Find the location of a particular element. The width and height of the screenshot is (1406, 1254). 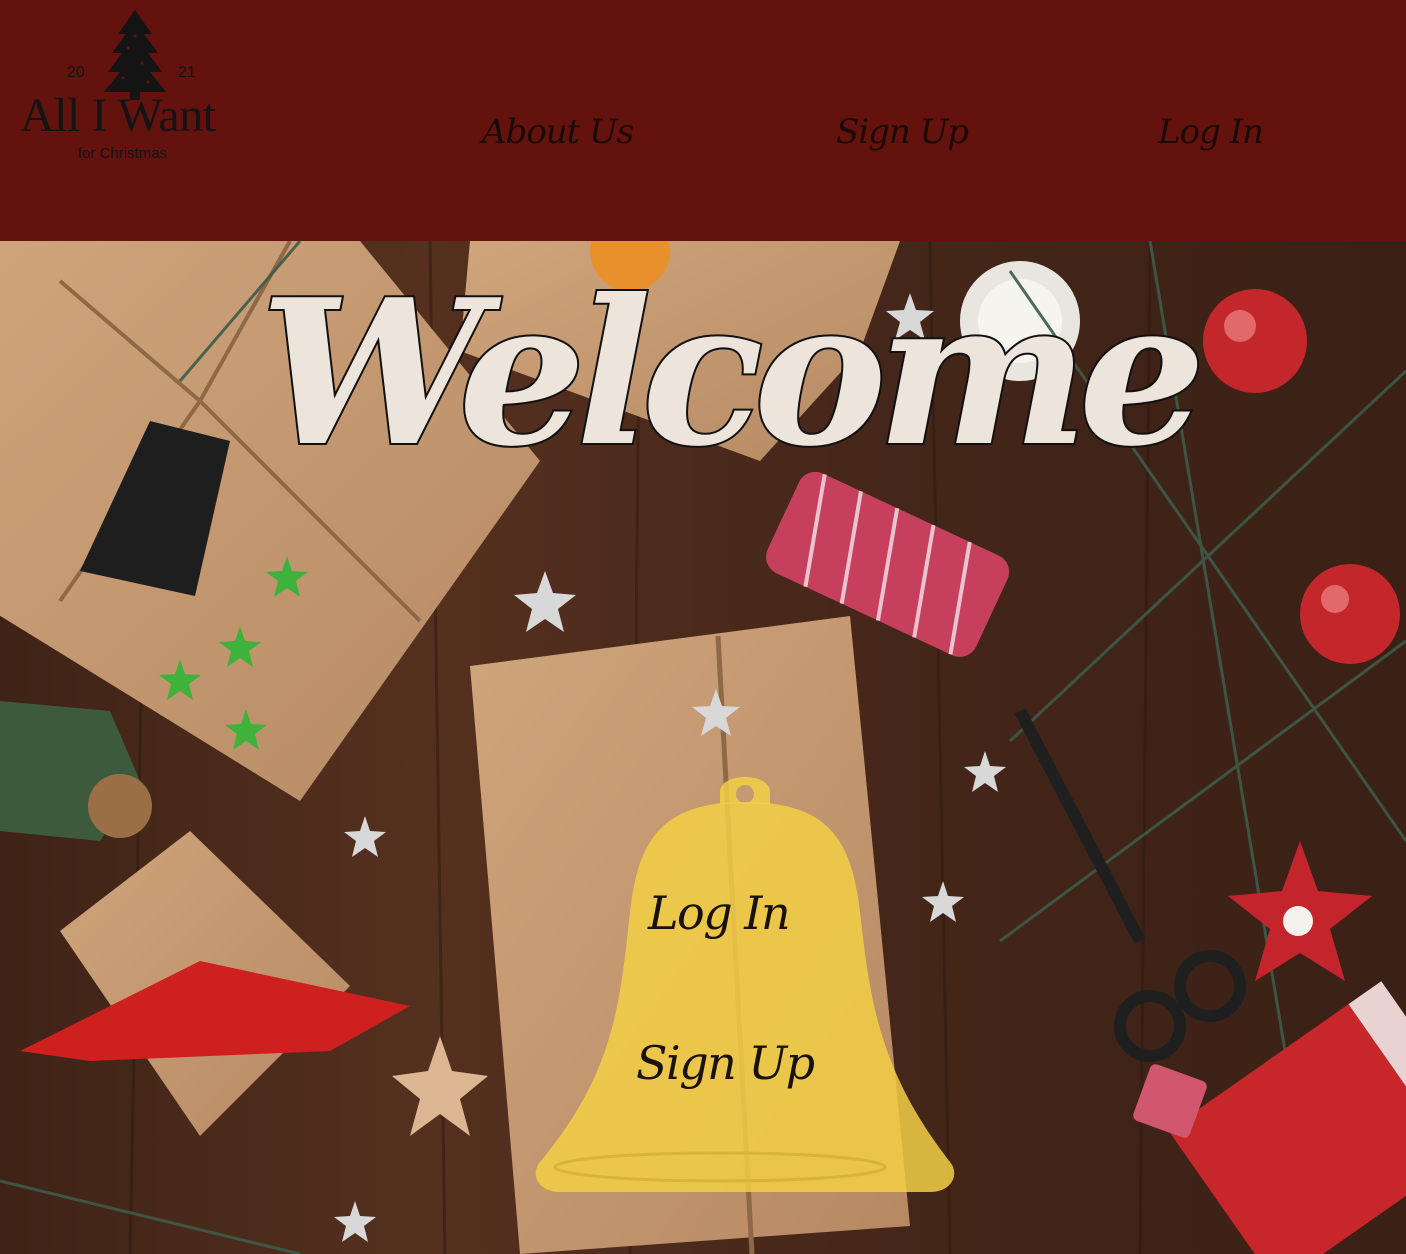

logo-year-right: 21 is located at coordinates (187, 72).